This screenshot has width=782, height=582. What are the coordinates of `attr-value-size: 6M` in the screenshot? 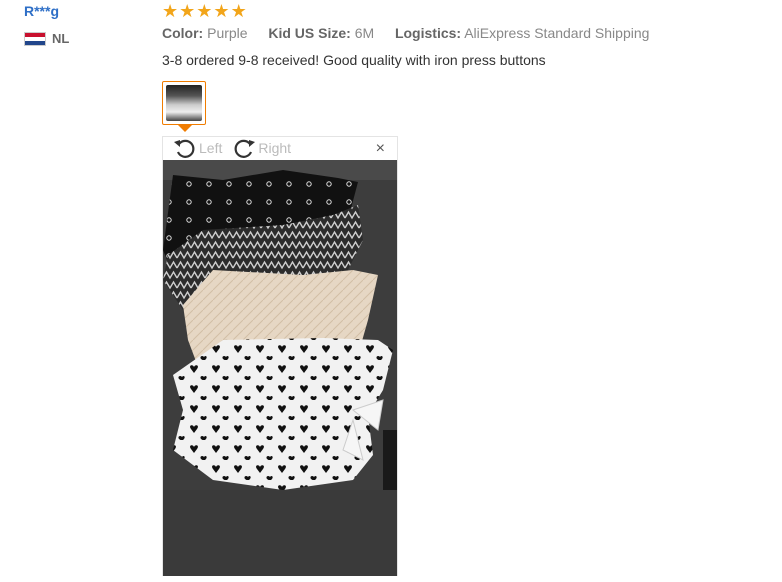 It's located at (364, 33).